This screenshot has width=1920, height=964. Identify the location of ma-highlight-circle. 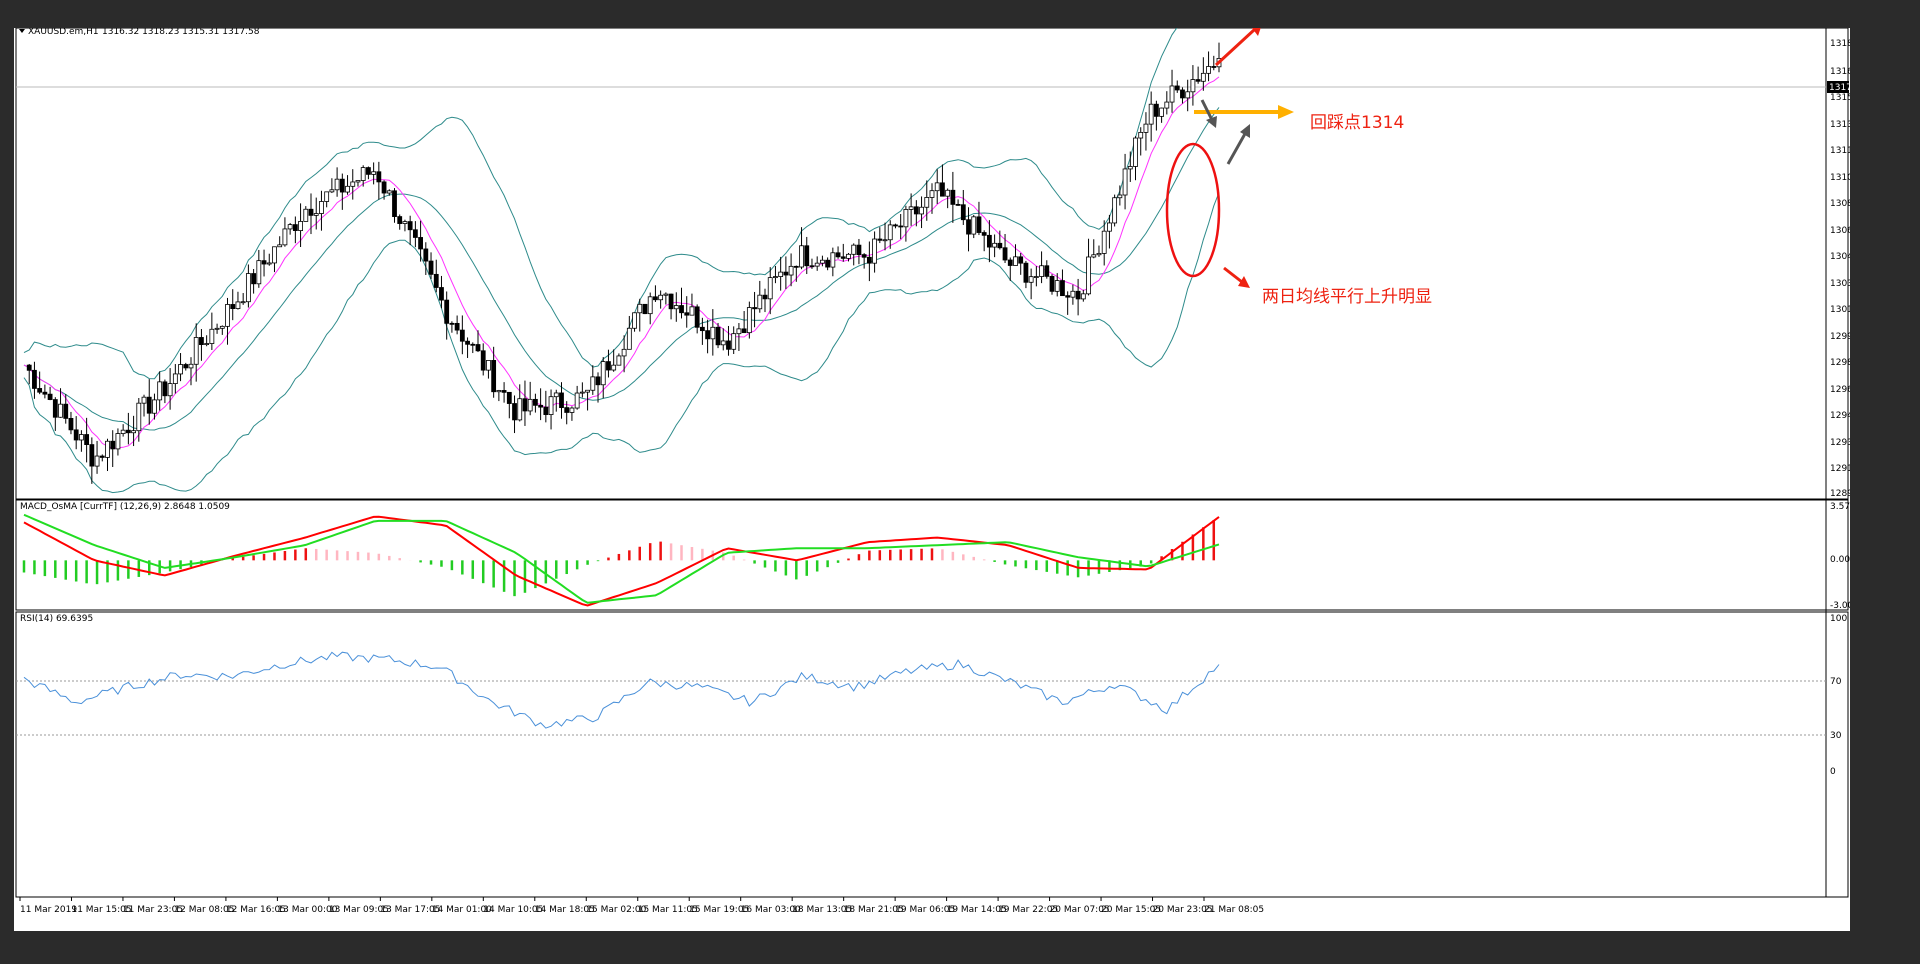
(1193, 210).